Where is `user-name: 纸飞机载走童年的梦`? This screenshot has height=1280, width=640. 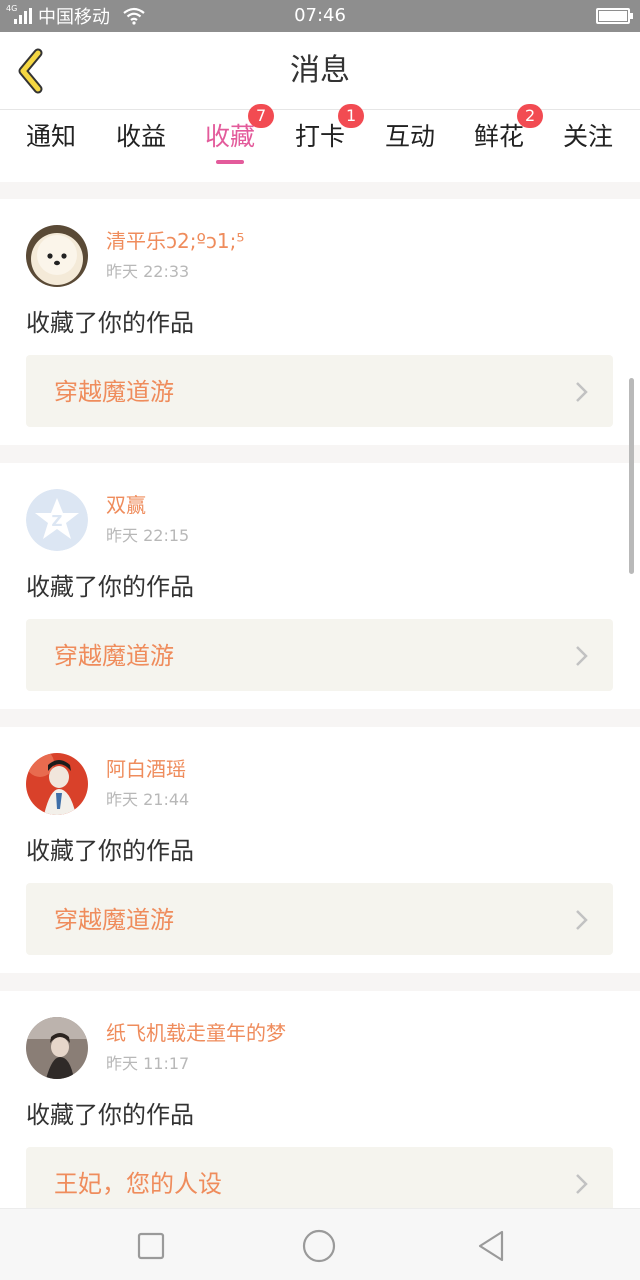 user-name: 纸飞机载走童年的梦 is located at coordinates (196, 1033).